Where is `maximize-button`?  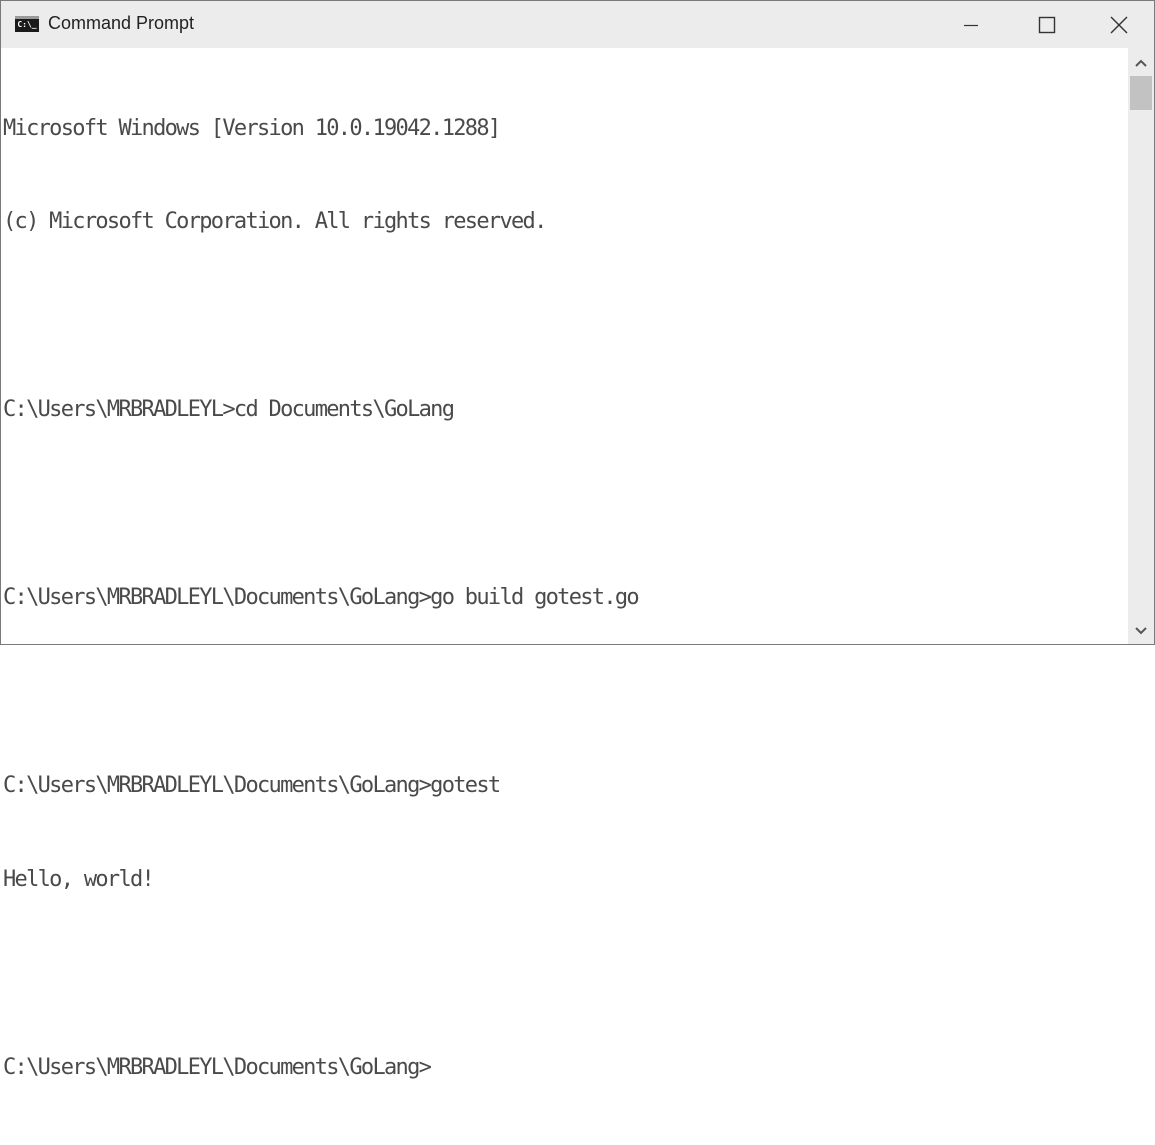 maximize-button is located at coordinates (1047, 24).